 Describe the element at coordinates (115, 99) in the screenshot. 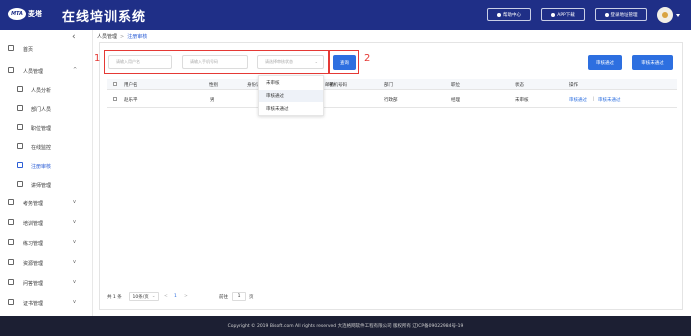

I see `row-checkbox` at that location.